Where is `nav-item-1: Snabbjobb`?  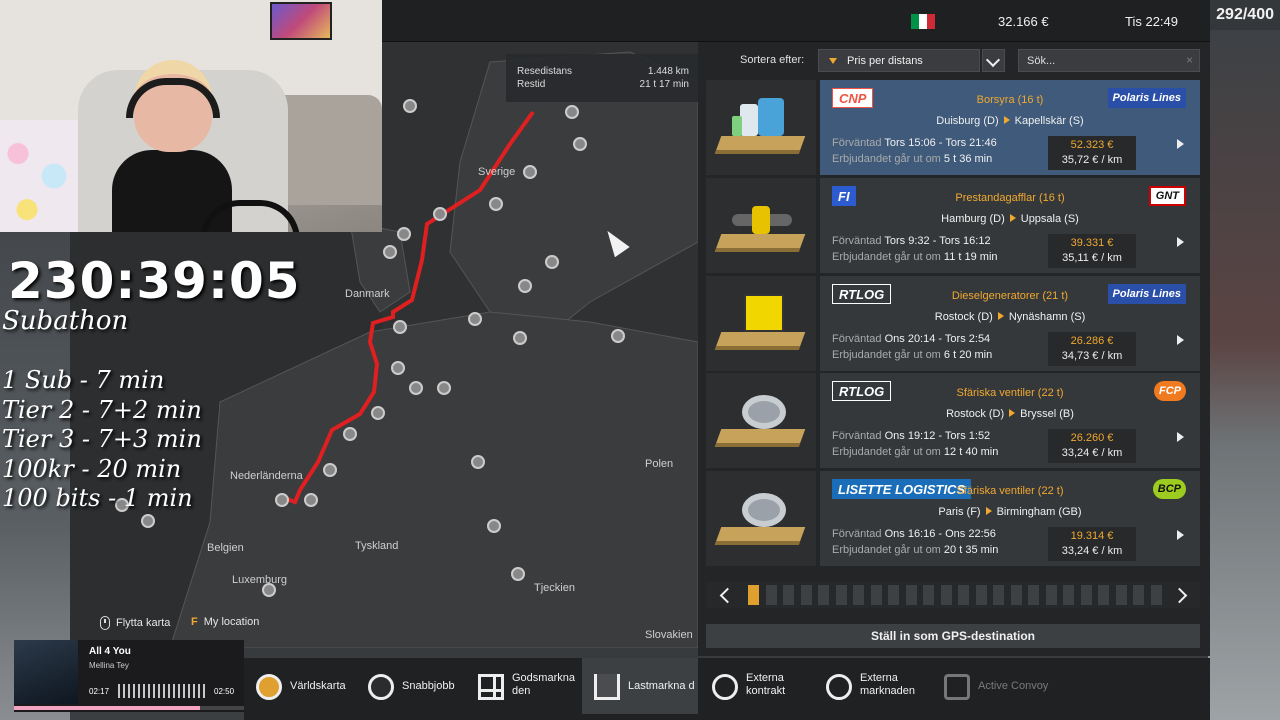 nav-item-1: Snabbjobb is located at coordinates (410, 686).